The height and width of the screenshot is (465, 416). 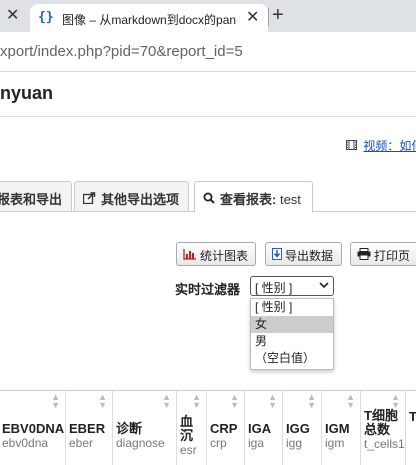 I want to click on video-help-link: 视频：如何, so click(x=381, y=145).